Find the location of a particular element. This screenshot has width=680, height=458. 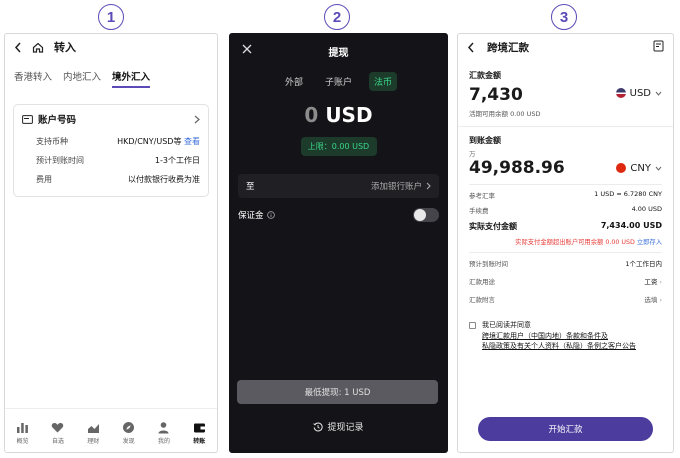

terms-link: 跨境汇款用户（中国内地）条款和条件及 is located at coordinates (545, 336).